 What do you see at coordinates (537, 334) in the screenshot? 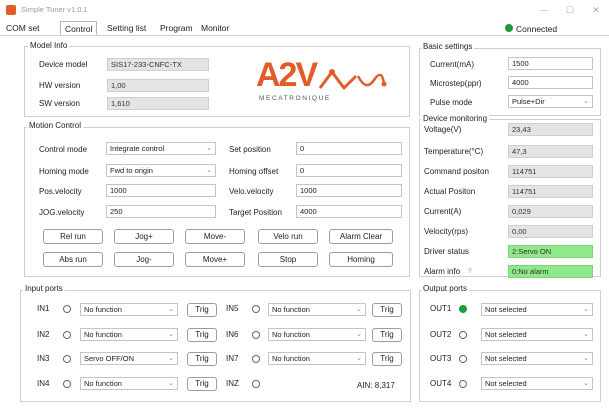
I see `out2-select: Not selected ⌄` at bounding box center [537, 334].